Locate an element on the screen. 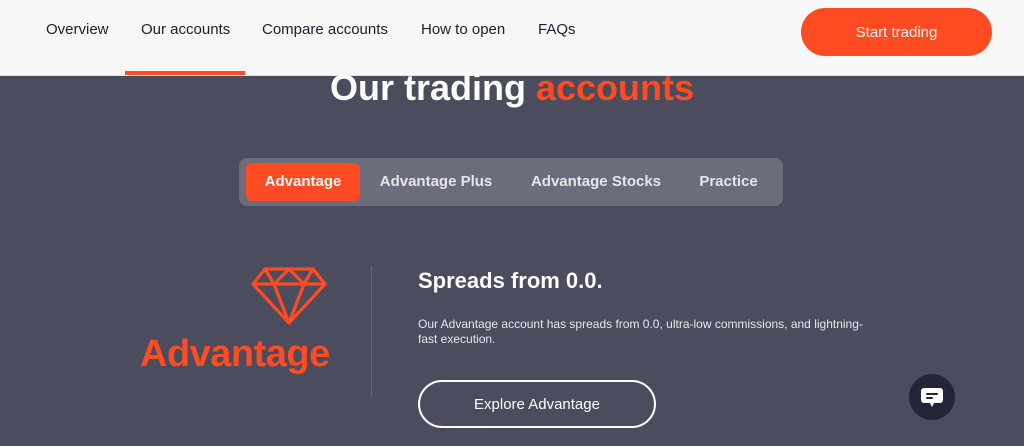  diamond-icon is located at coordinates (289, 296).